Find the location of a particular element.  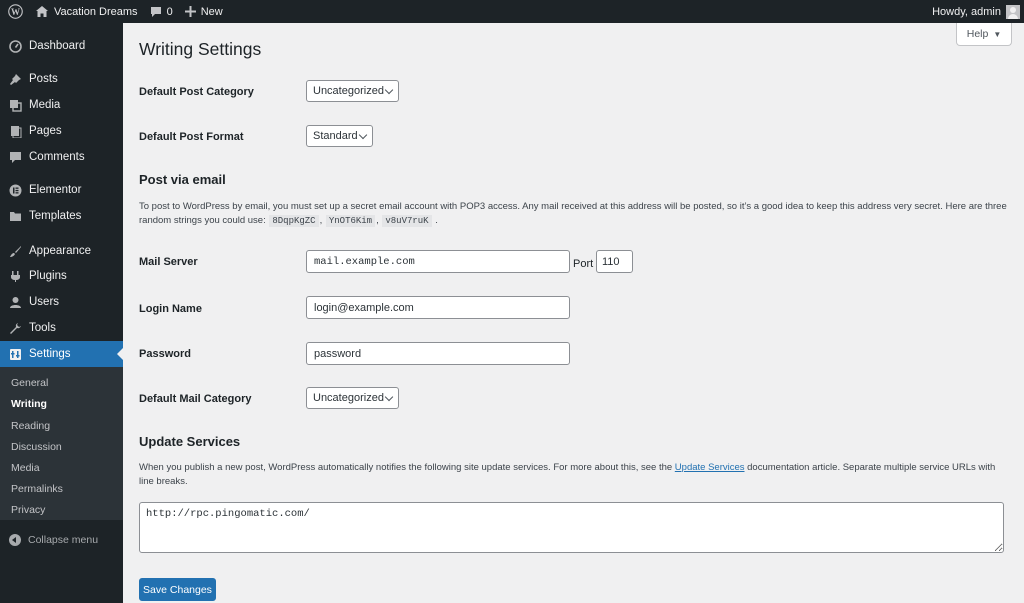

sidebar-item-label: Pages is located at coordinates (45, 131).